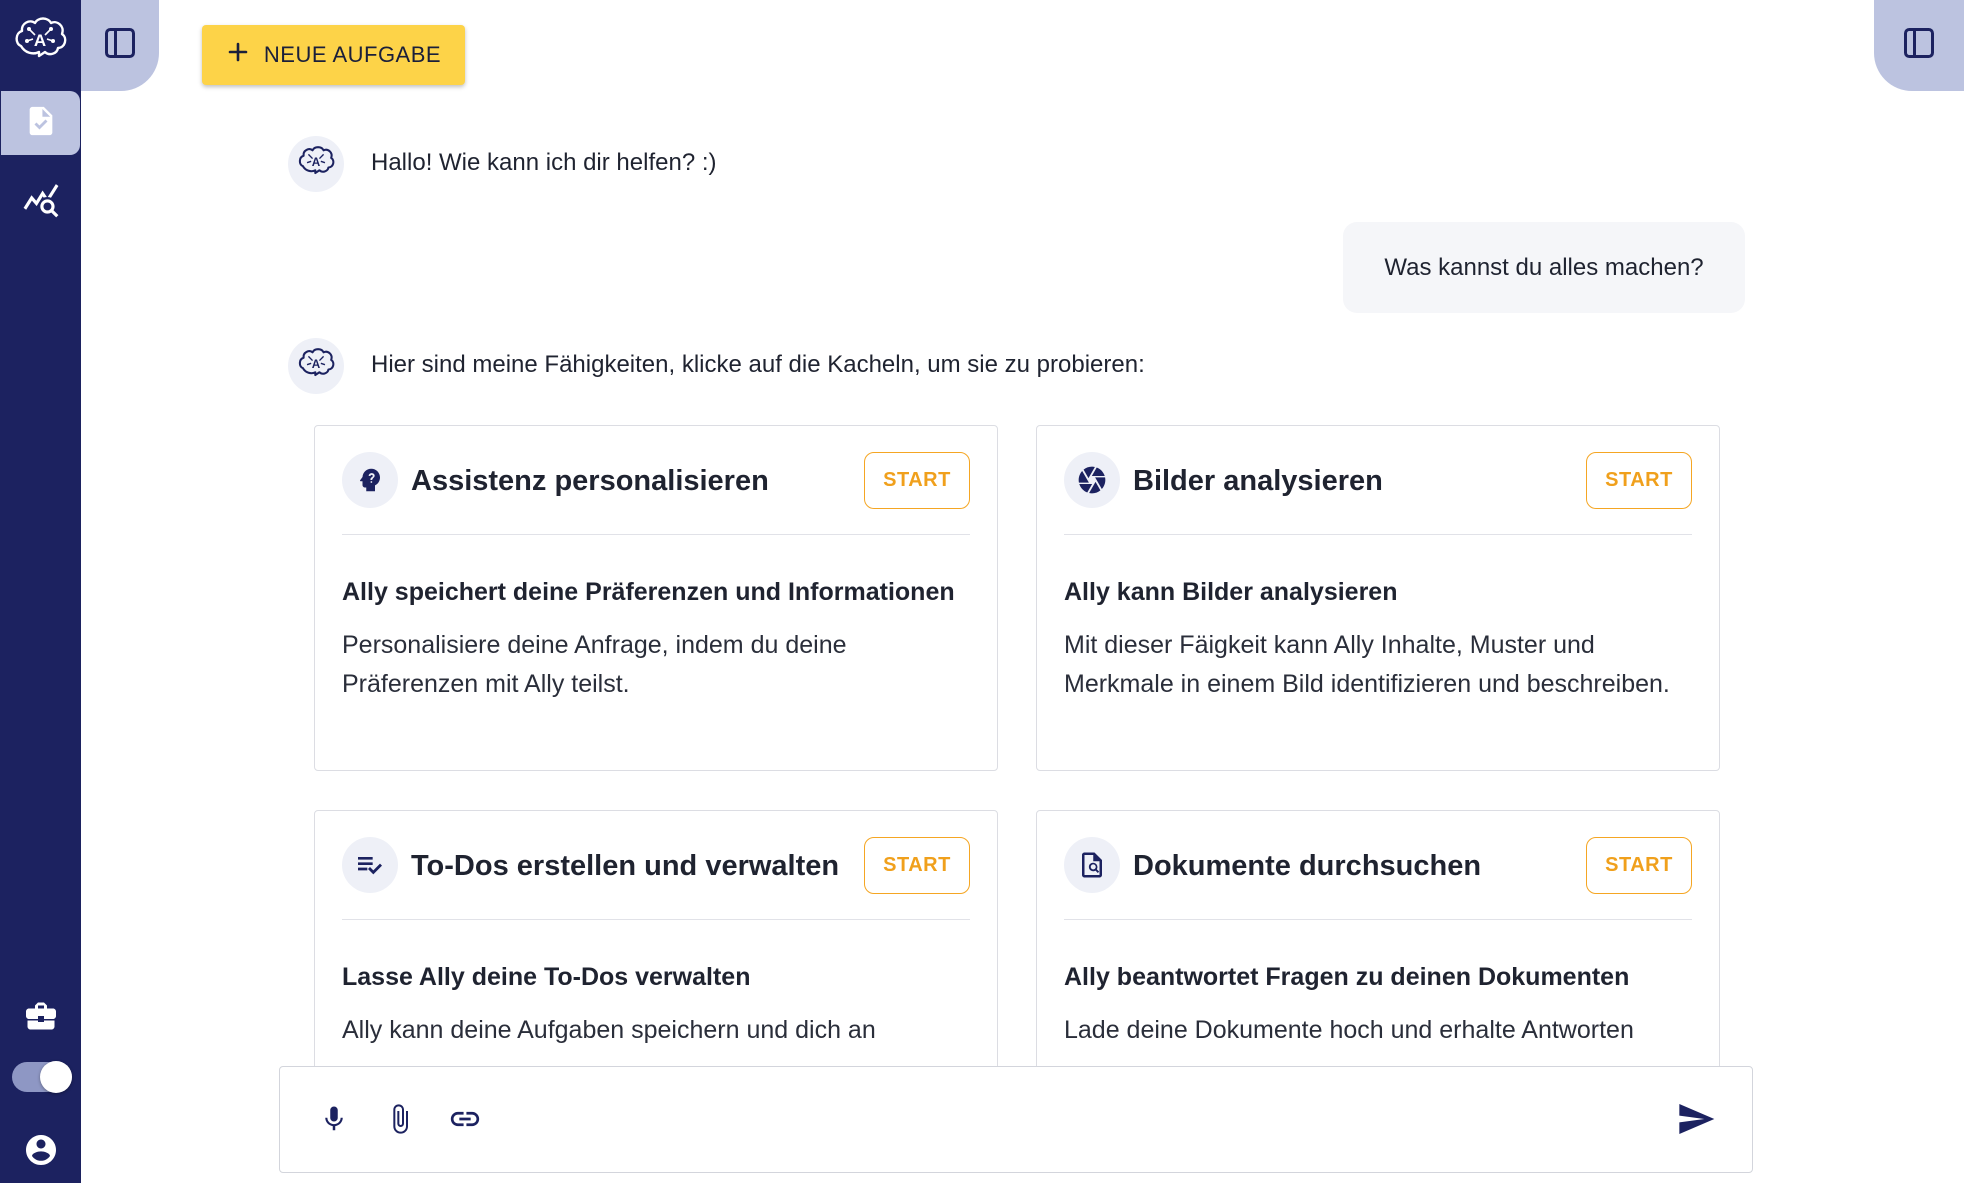 Image resolution: width=1964 pixels, height=1184 pixels. What do you see at coordinates (352, 54) in the screenshot?
I see `new-task-label: NEUE AUFGABE` at bounding box center [352, 54].